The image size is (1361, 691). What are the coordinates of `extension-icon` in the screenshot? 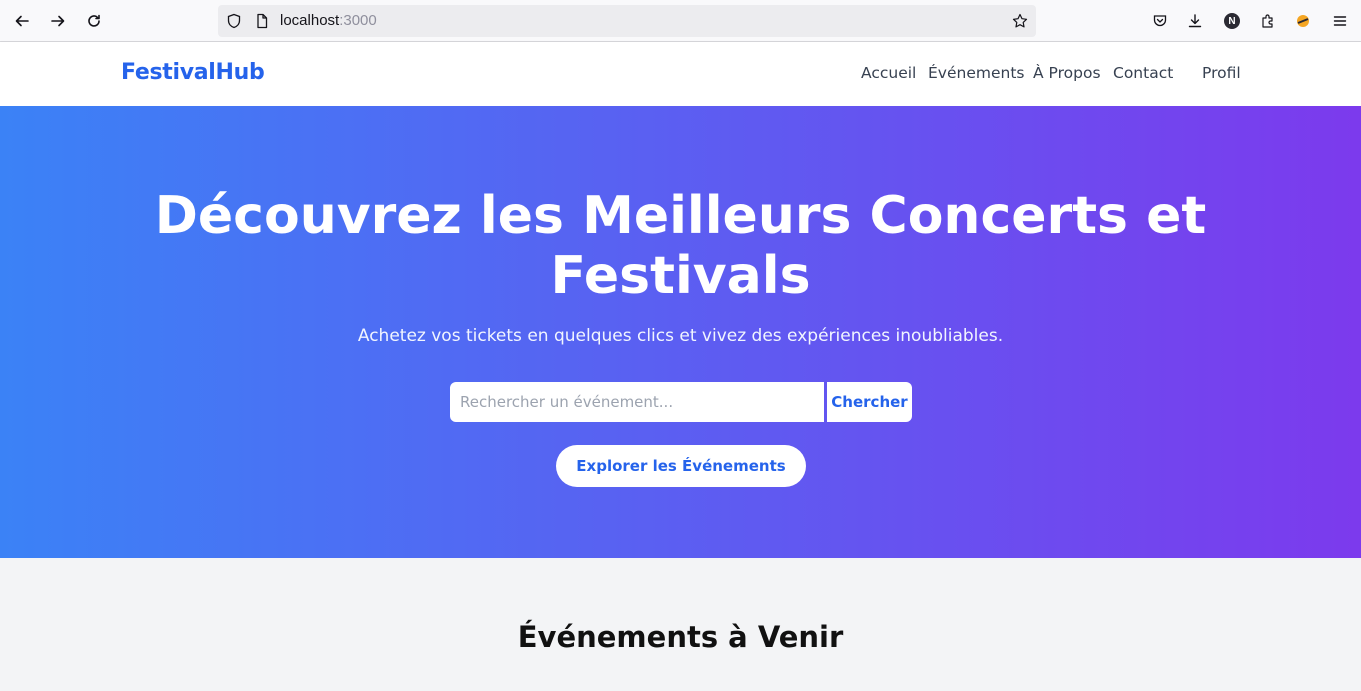 It's located at (1303, 21).